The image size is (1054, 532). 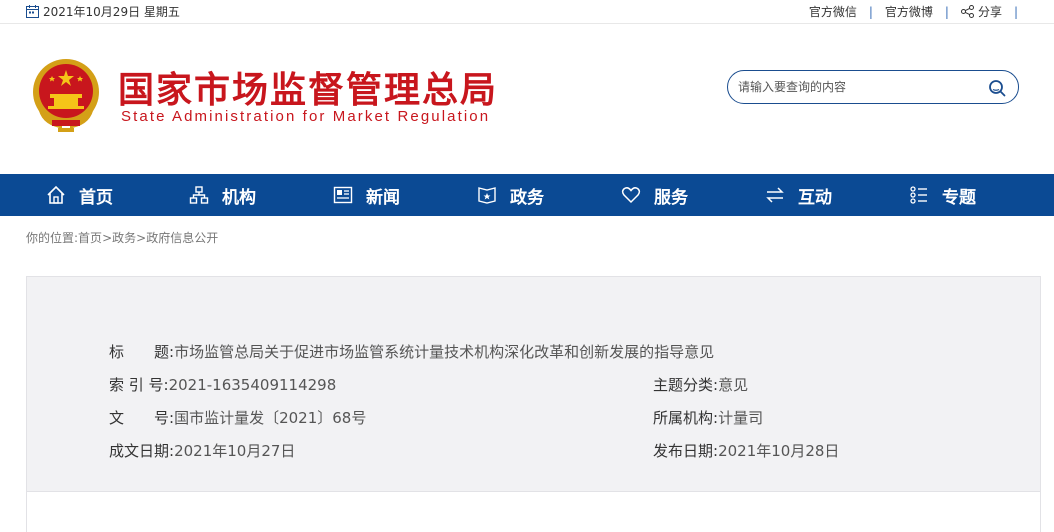 I want to click on org-value: 计量司, so click(x=741, y=418).